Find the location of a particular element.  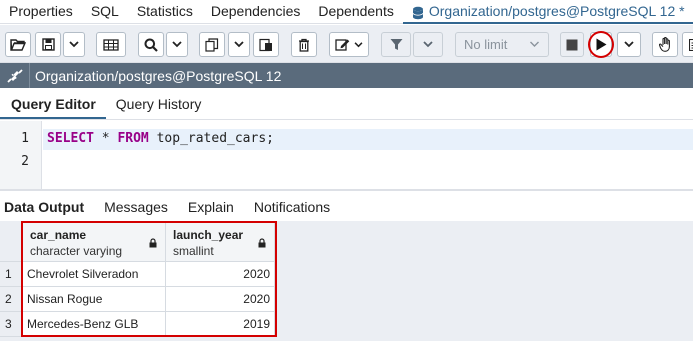

edit-icon is located at coordinates (343, 44).